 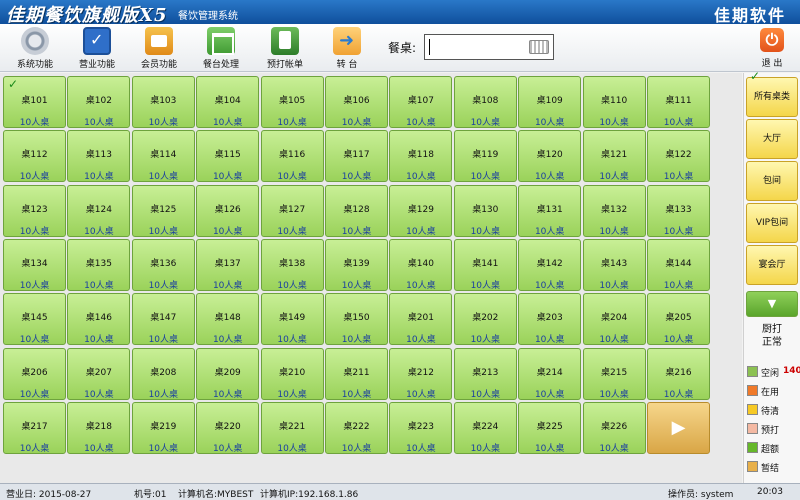 I want to click on table-search-input, so click(x=489, y=47).